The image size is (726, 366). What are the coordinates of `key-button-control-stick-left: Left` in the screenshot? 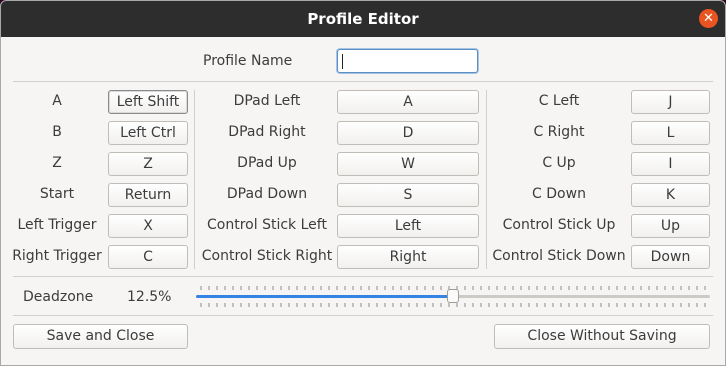 It's located at (408, 226).